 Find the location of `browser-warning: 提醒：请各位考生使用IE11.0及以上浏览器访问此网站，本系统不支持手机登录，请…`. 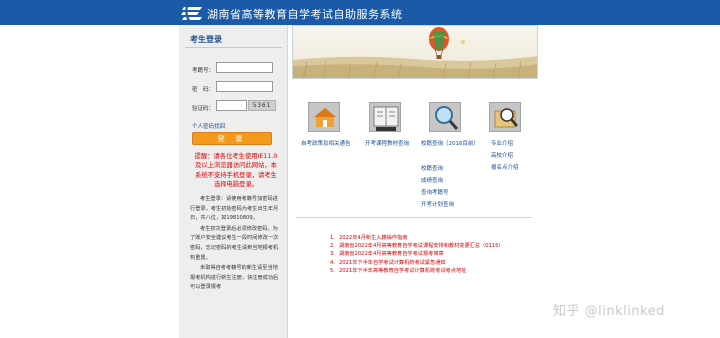

browser-warning: 提醒：请各位考生使用IE11.0及以上浏览器访问此网站，本系统不支持手机登录，请… is located at coordinates (236, 171).